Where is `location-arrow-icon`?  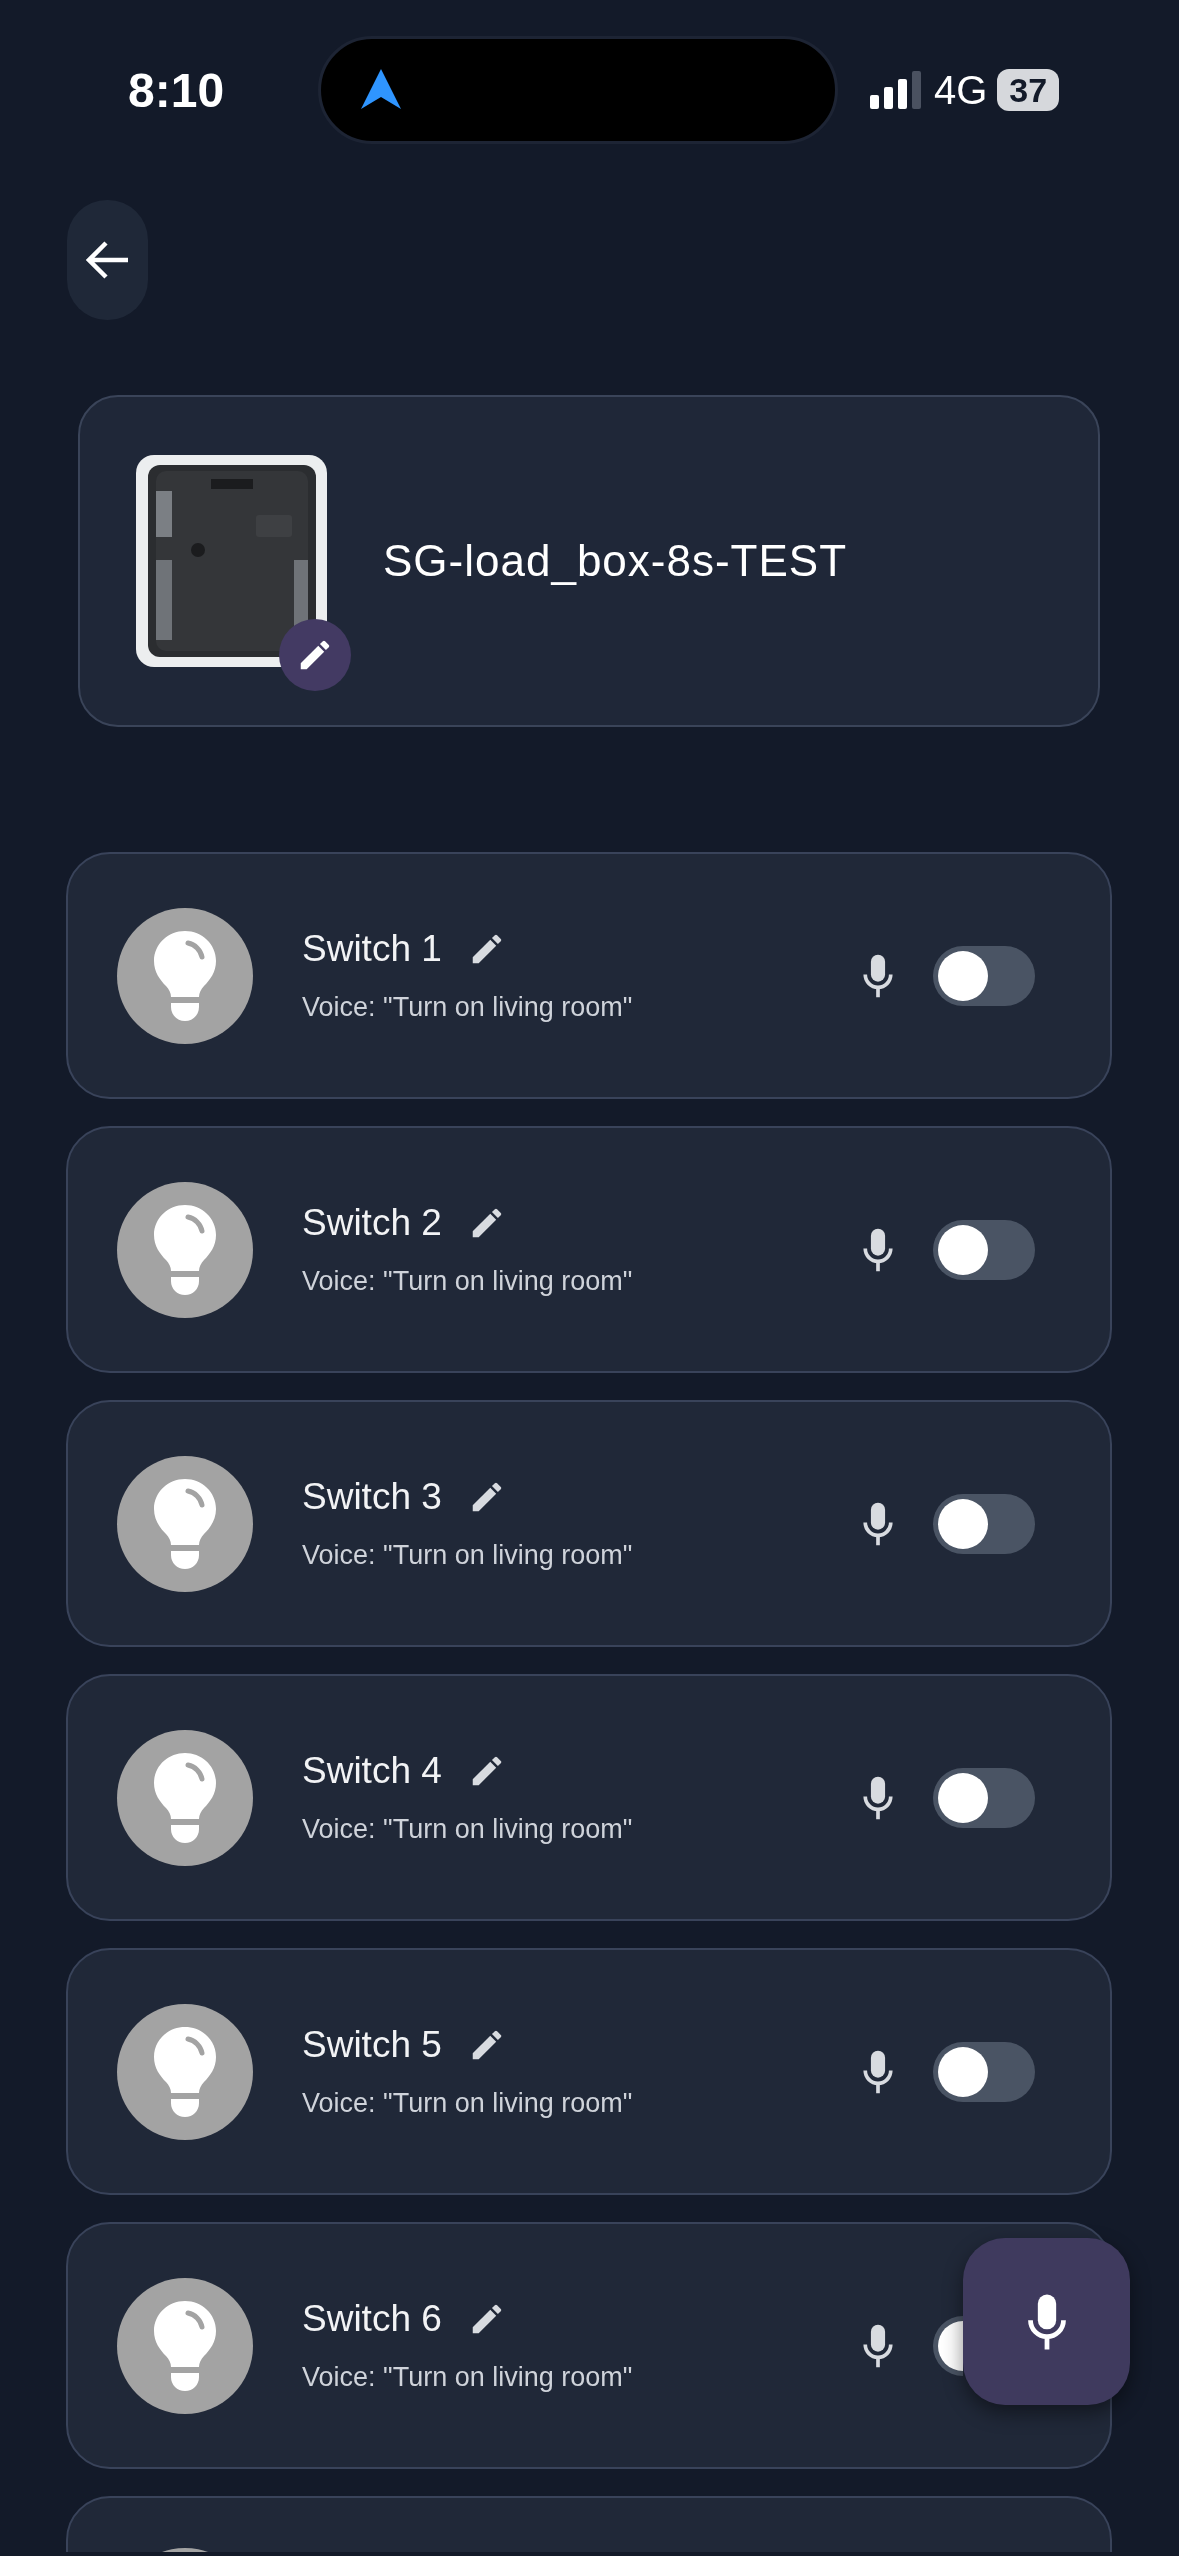 location-arrow-icon is located at coordinates (381, 90).